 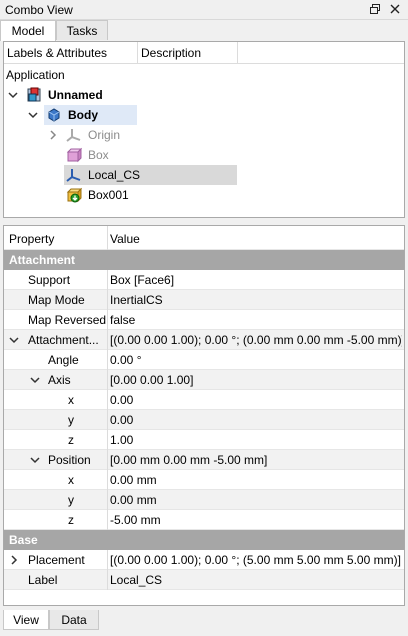 I want to click on tree-item-origin: Origin, so click(x=204, y=135).